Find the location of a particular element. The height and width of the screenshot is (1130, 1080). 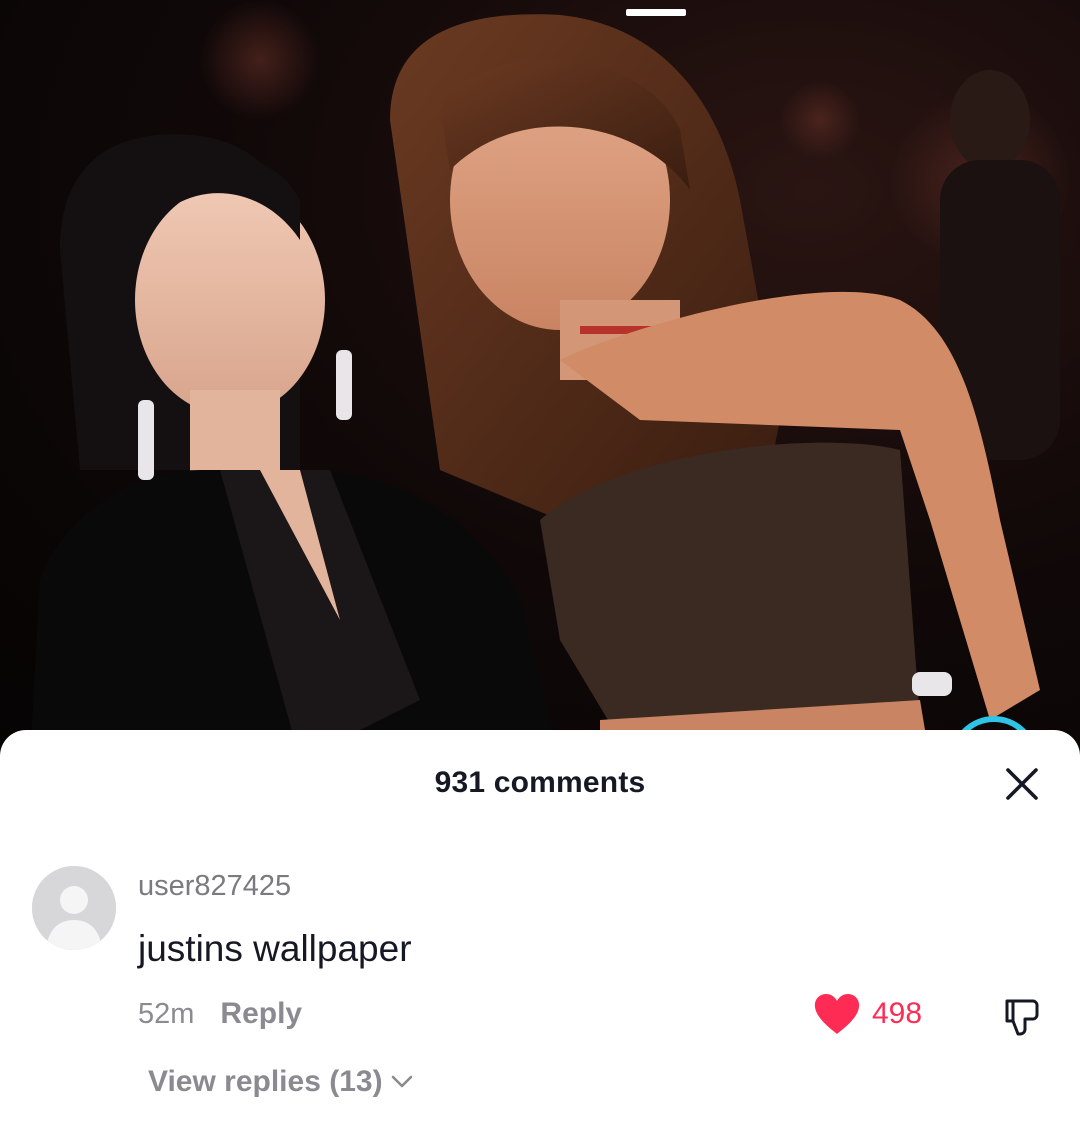

chevron-down-icon is located at coordinates (402, 1082).